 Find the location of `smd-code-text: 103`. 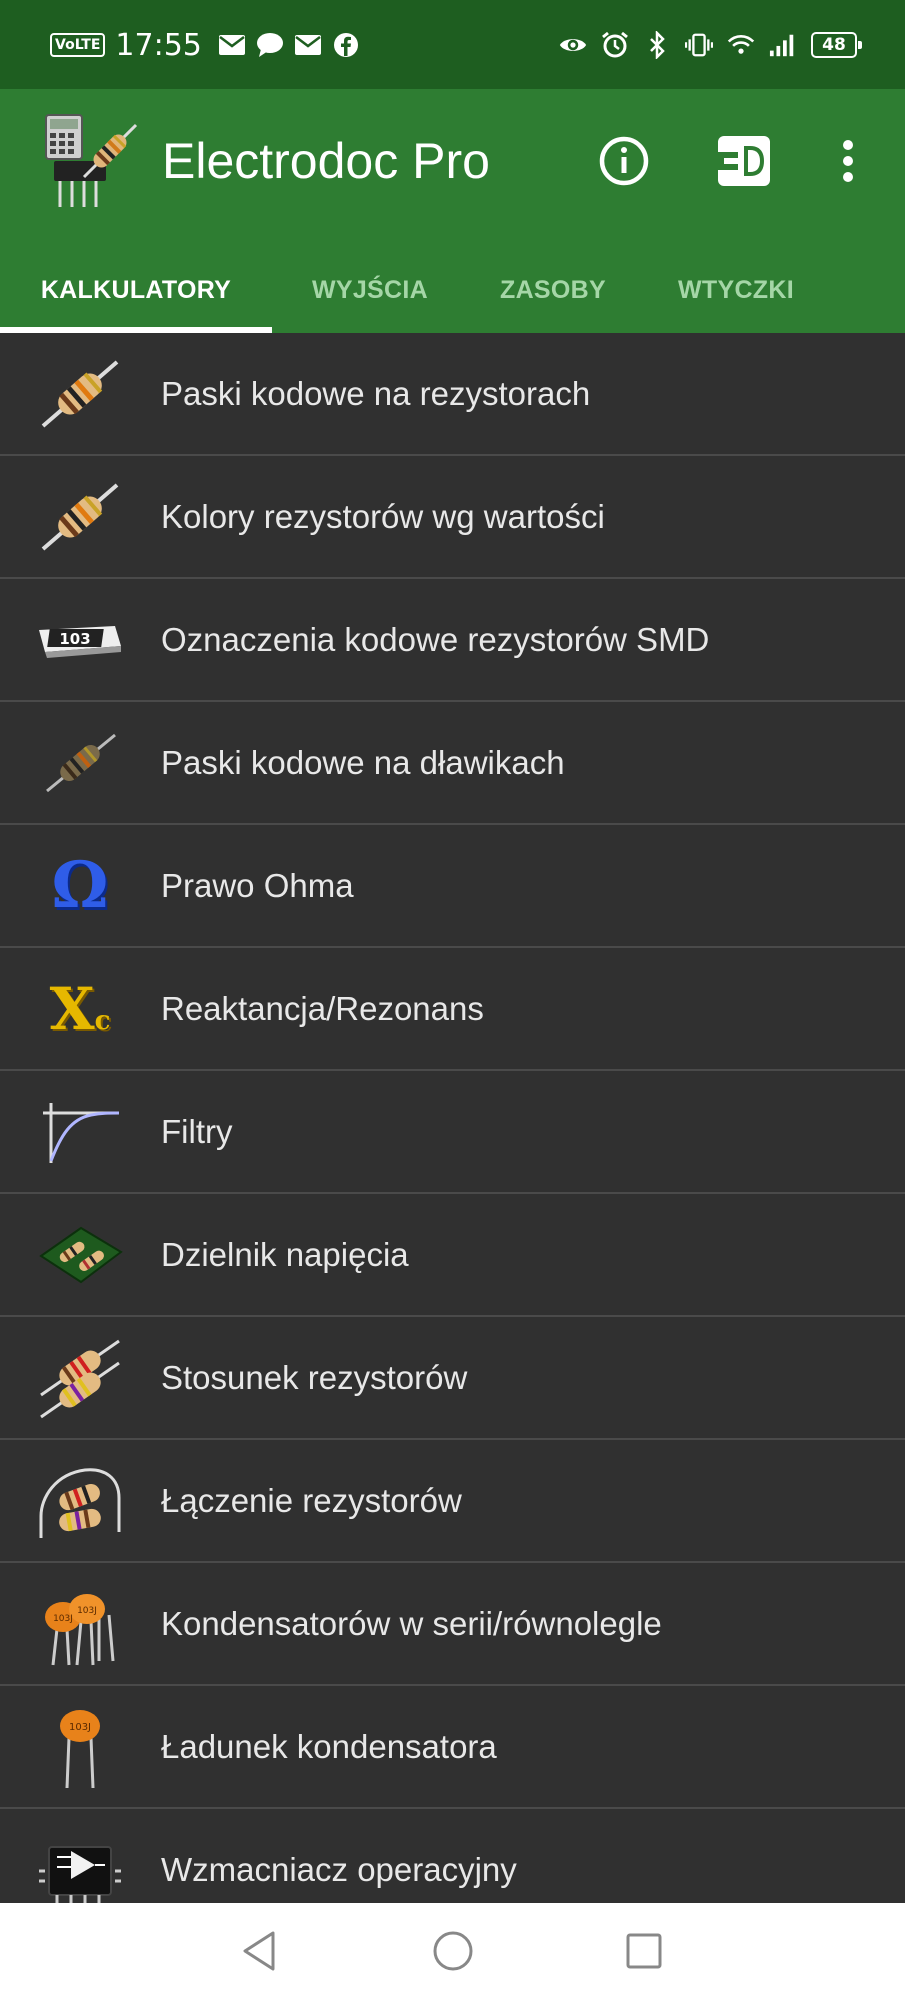

smd-code-text: 103 is located at coordinates (74, 639).